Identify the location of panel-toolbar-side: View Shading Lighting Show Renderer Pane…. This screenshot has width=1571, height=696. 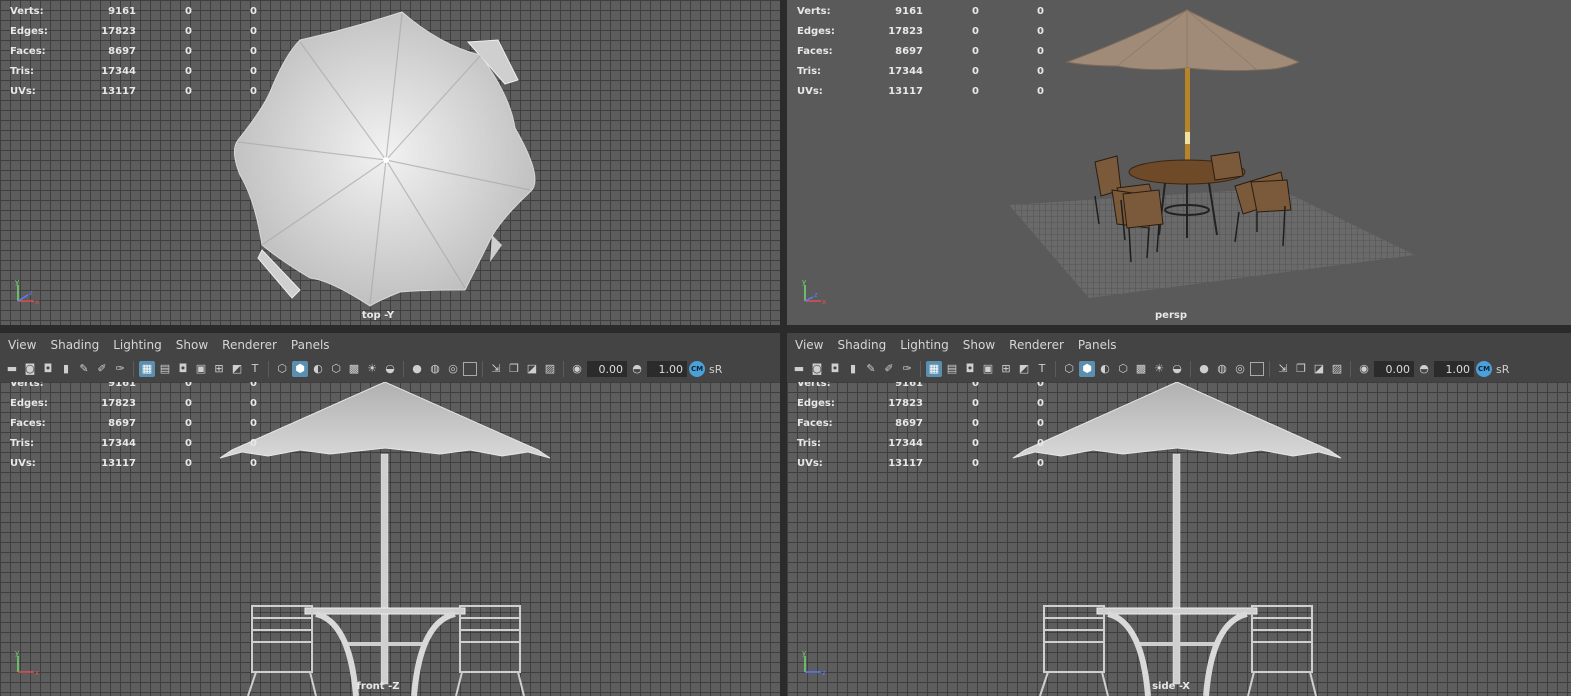
(1179, 357).